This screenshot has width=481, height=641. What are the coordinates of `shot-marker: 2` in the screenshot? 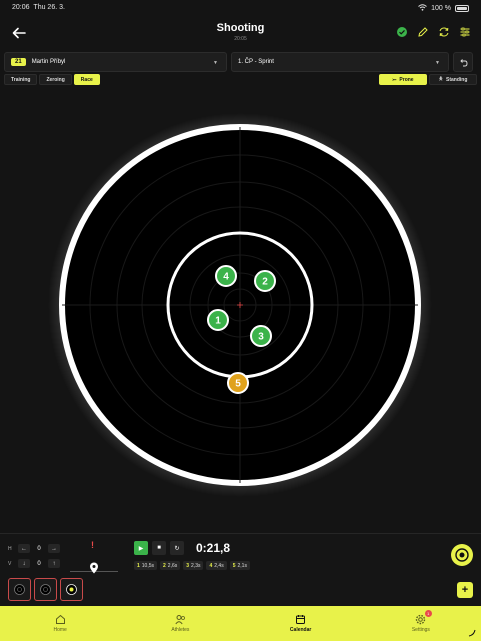 It's located at (265, 281).